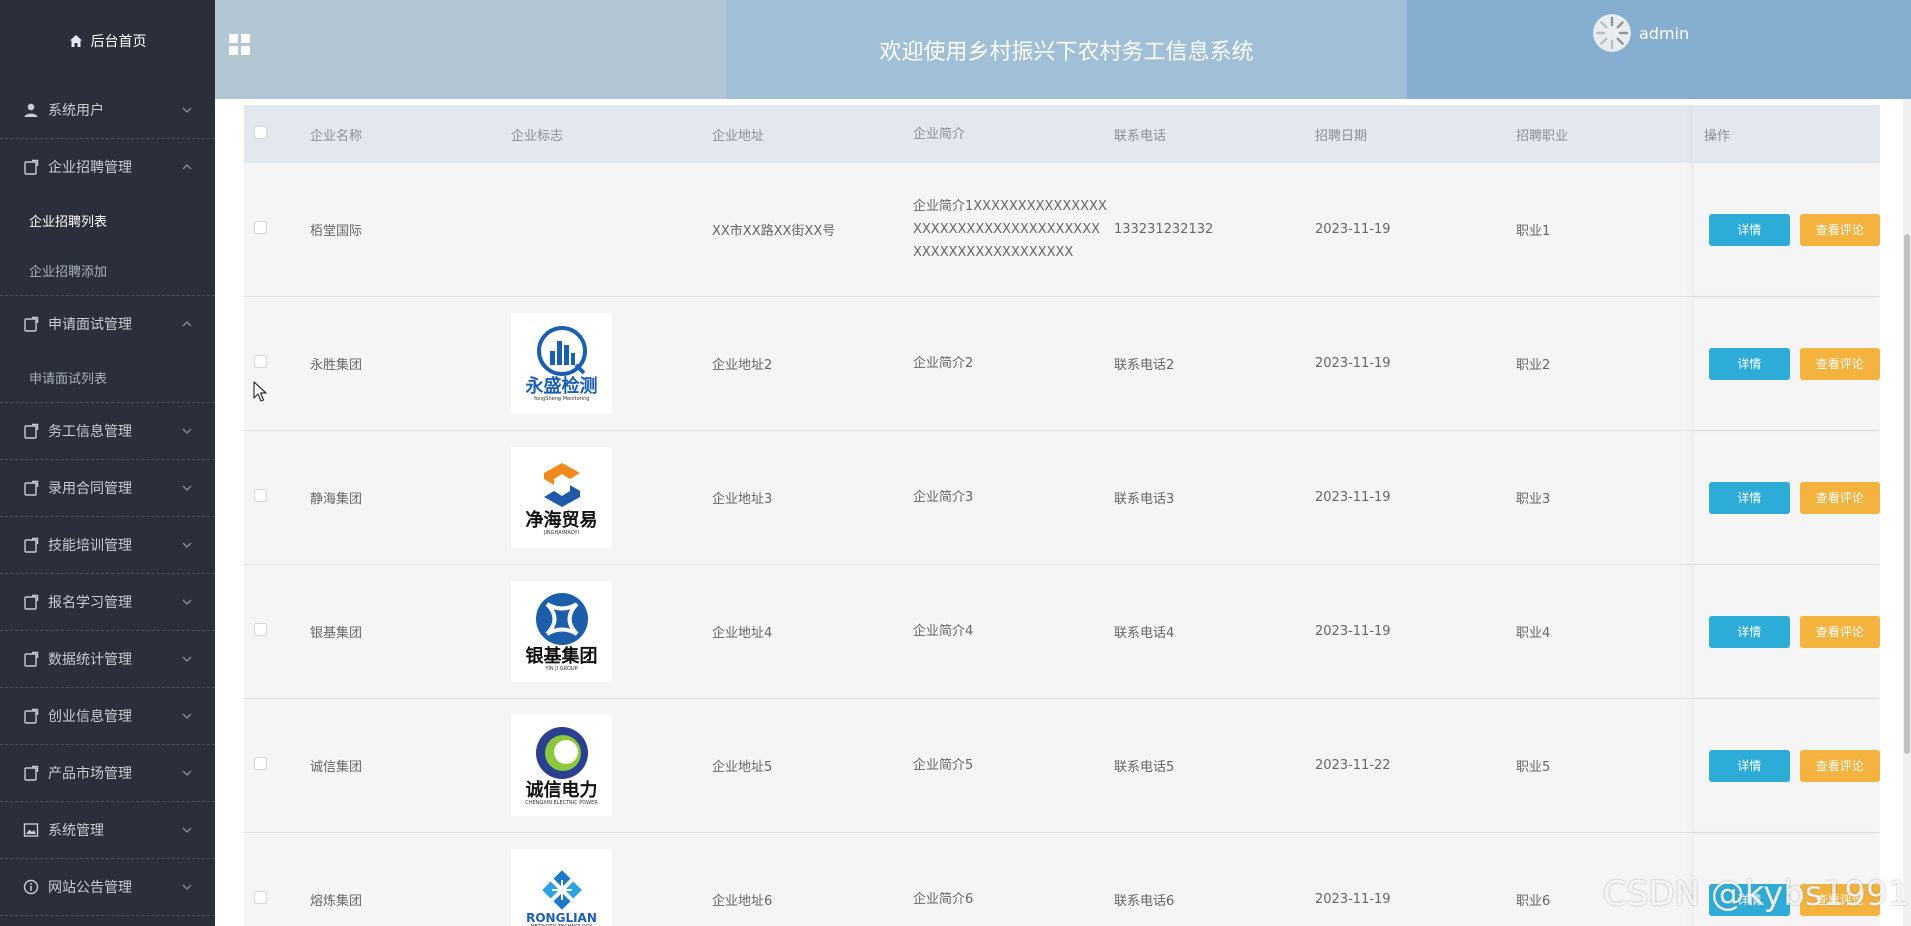 The image size is (1911, 926). What do you see at coordinates (90, 603) in the screenshot?
I see `sidebar-group-label: 报名学习管理` at bounding box center [90, 603].